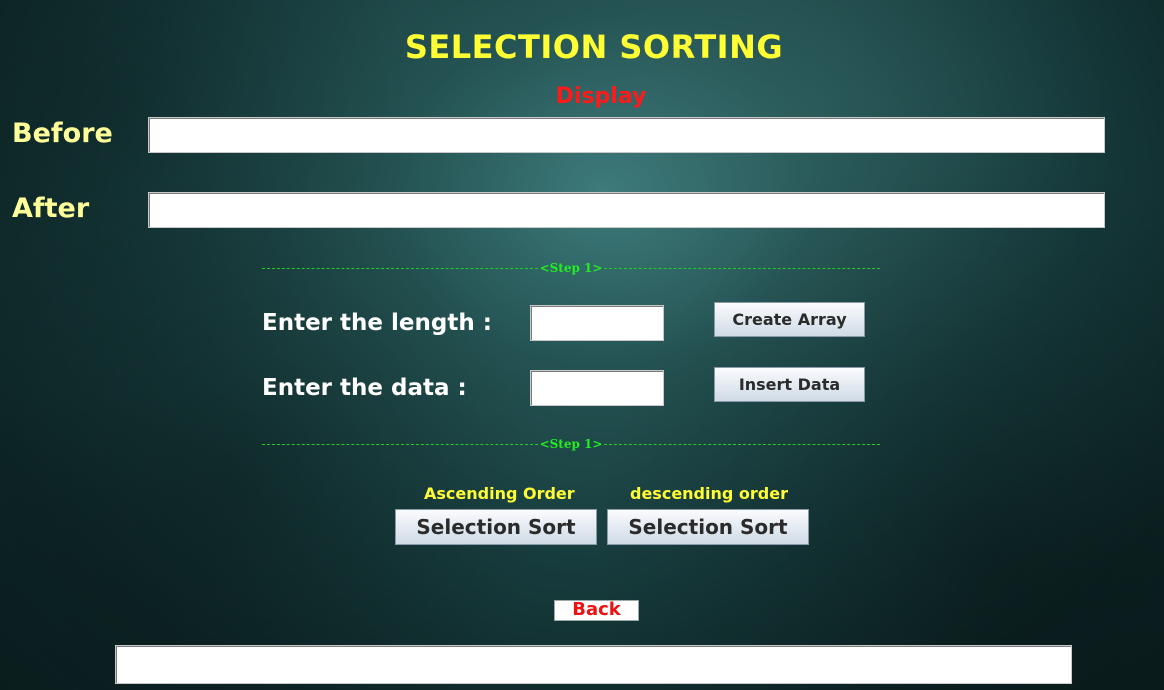 Image resolution: width=1164 pixels, height=690 pixels. I want to click on descending-sort-button: Selection Sort, so click(708, 527).